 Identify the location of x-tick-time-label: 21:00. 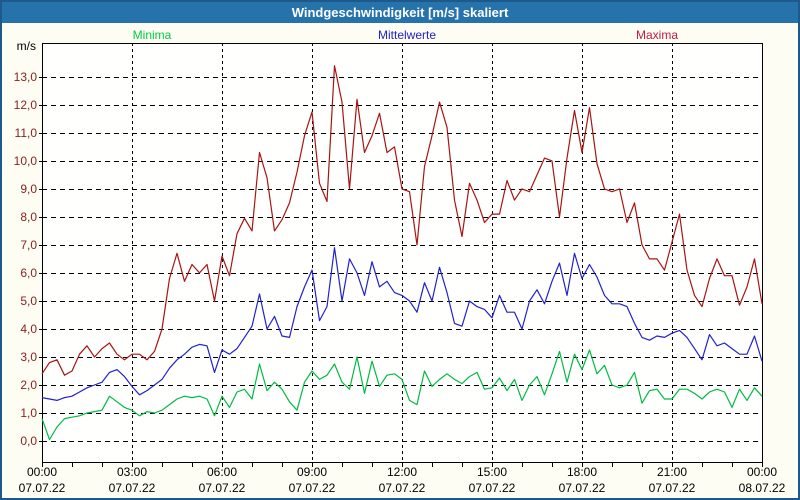
(672, 472).